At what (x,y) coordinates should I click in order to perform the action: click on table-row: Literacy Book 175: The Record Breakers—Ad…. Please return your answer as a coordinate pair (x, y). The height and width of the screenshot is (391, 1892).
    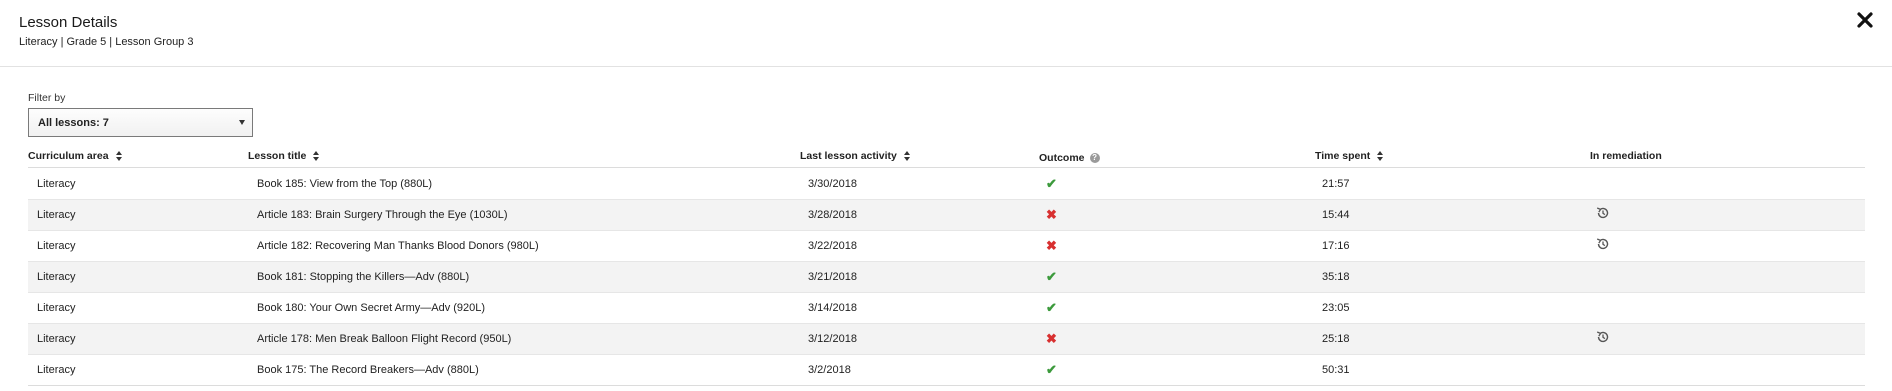
    Looking at the image, I should click on (946, 370).